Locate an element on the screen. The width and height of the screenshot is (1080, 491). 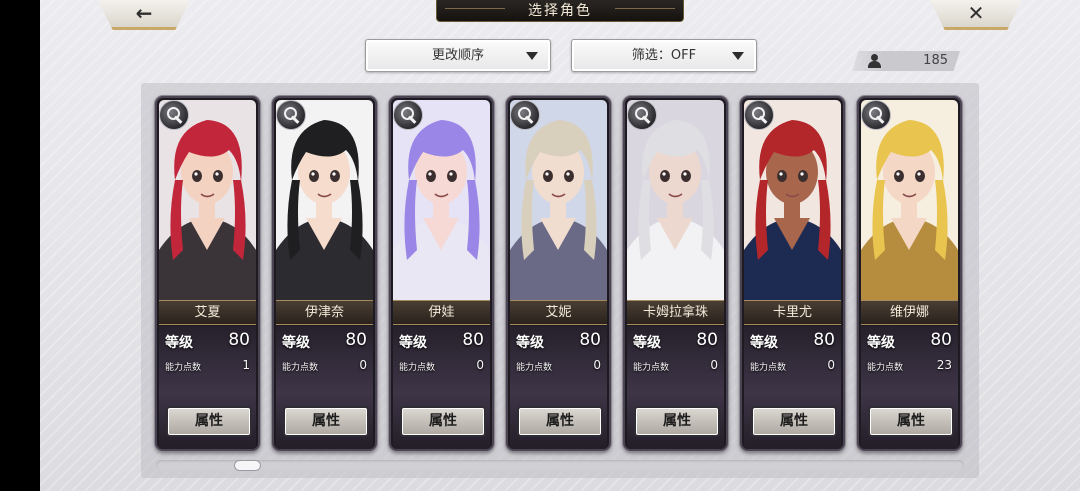
filter-dropdown: 筛选：OFF is located at coordinates (664, 55).